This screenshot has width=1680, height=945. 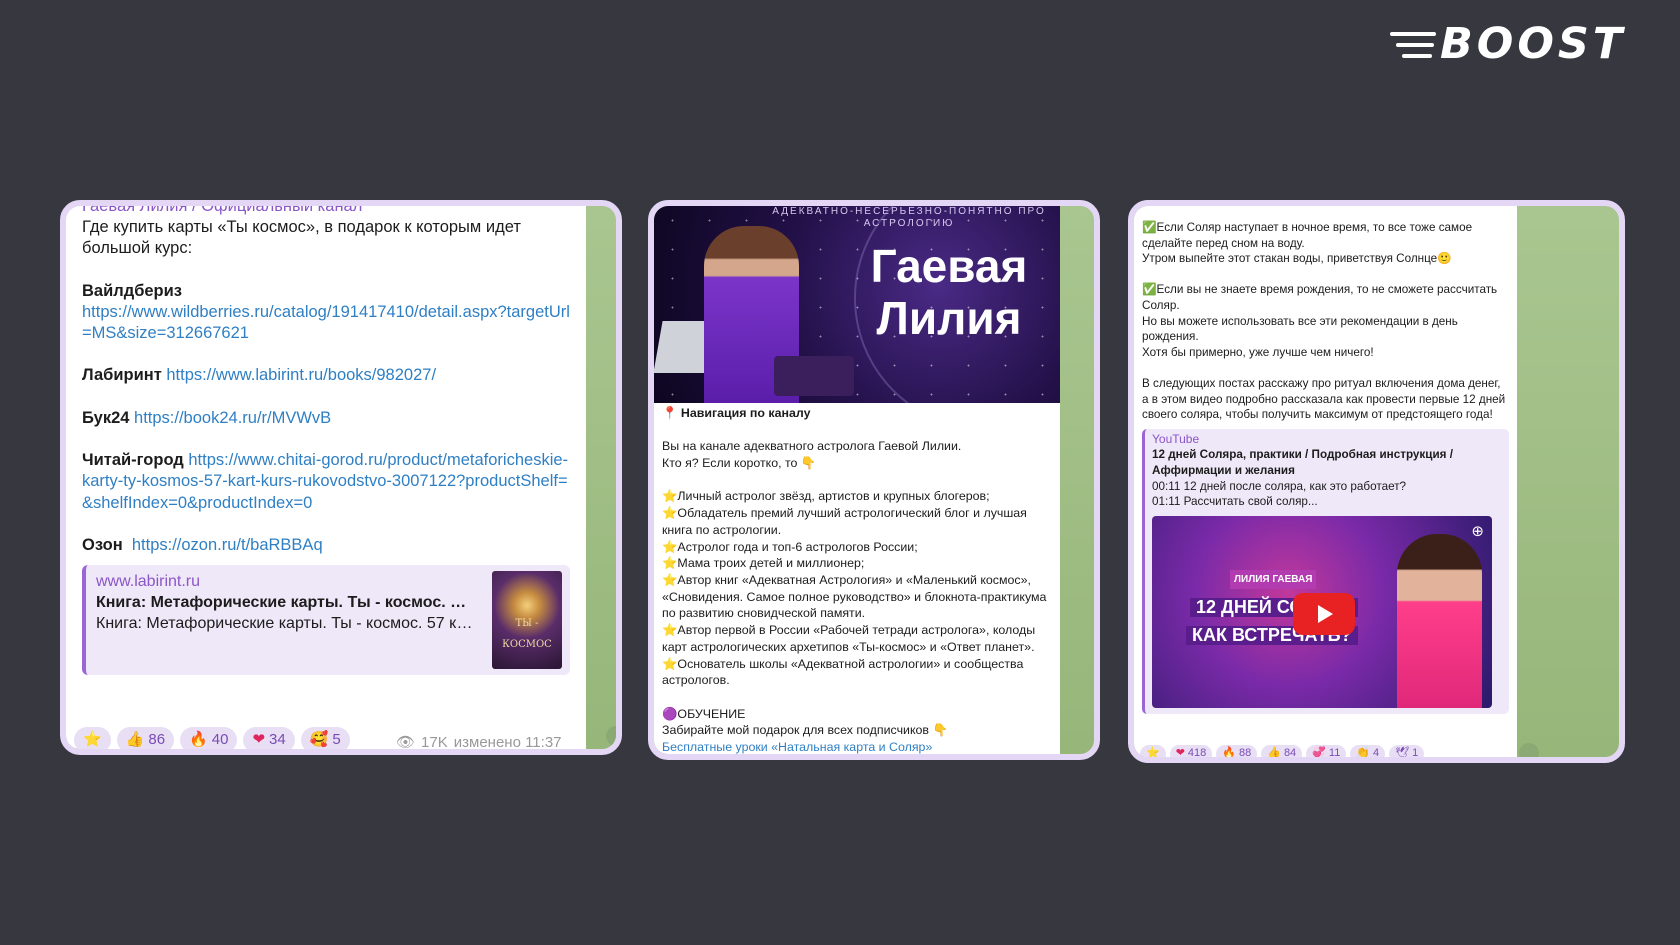 What do you see at coordinates (1258, 352) in the screenshot?
I see `text-line: Хотя бы примерно, уже лучше чем ничего!` at bounding box center [1258, 352].